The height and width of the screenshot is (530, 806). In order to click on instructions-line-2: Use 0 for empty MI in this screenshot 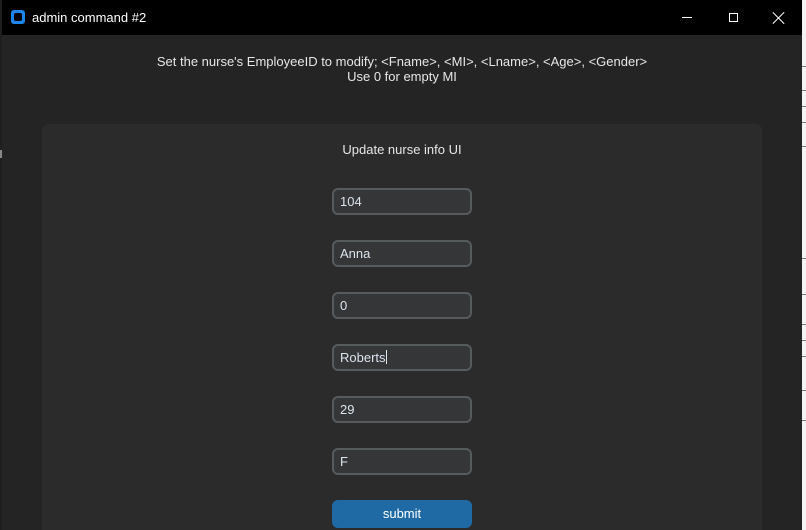, I will do `click(402, 76)`.